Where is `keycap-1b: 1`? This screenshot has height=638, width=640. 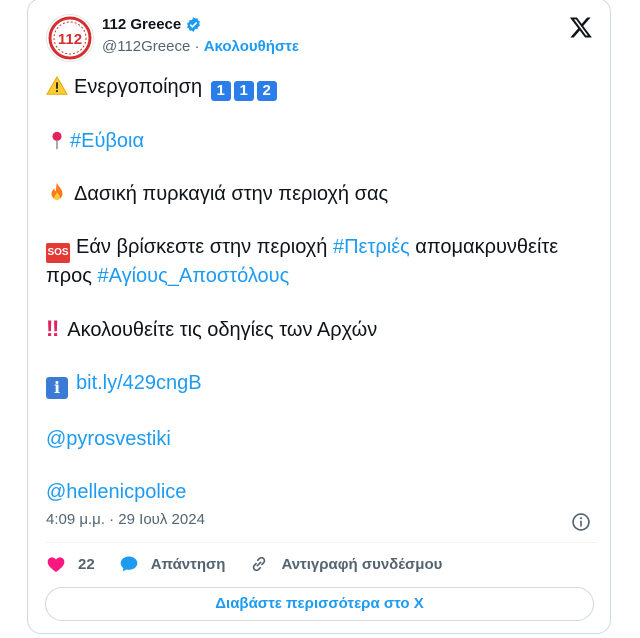 keycap-1b: 1 is located at coordinates (243, 91).